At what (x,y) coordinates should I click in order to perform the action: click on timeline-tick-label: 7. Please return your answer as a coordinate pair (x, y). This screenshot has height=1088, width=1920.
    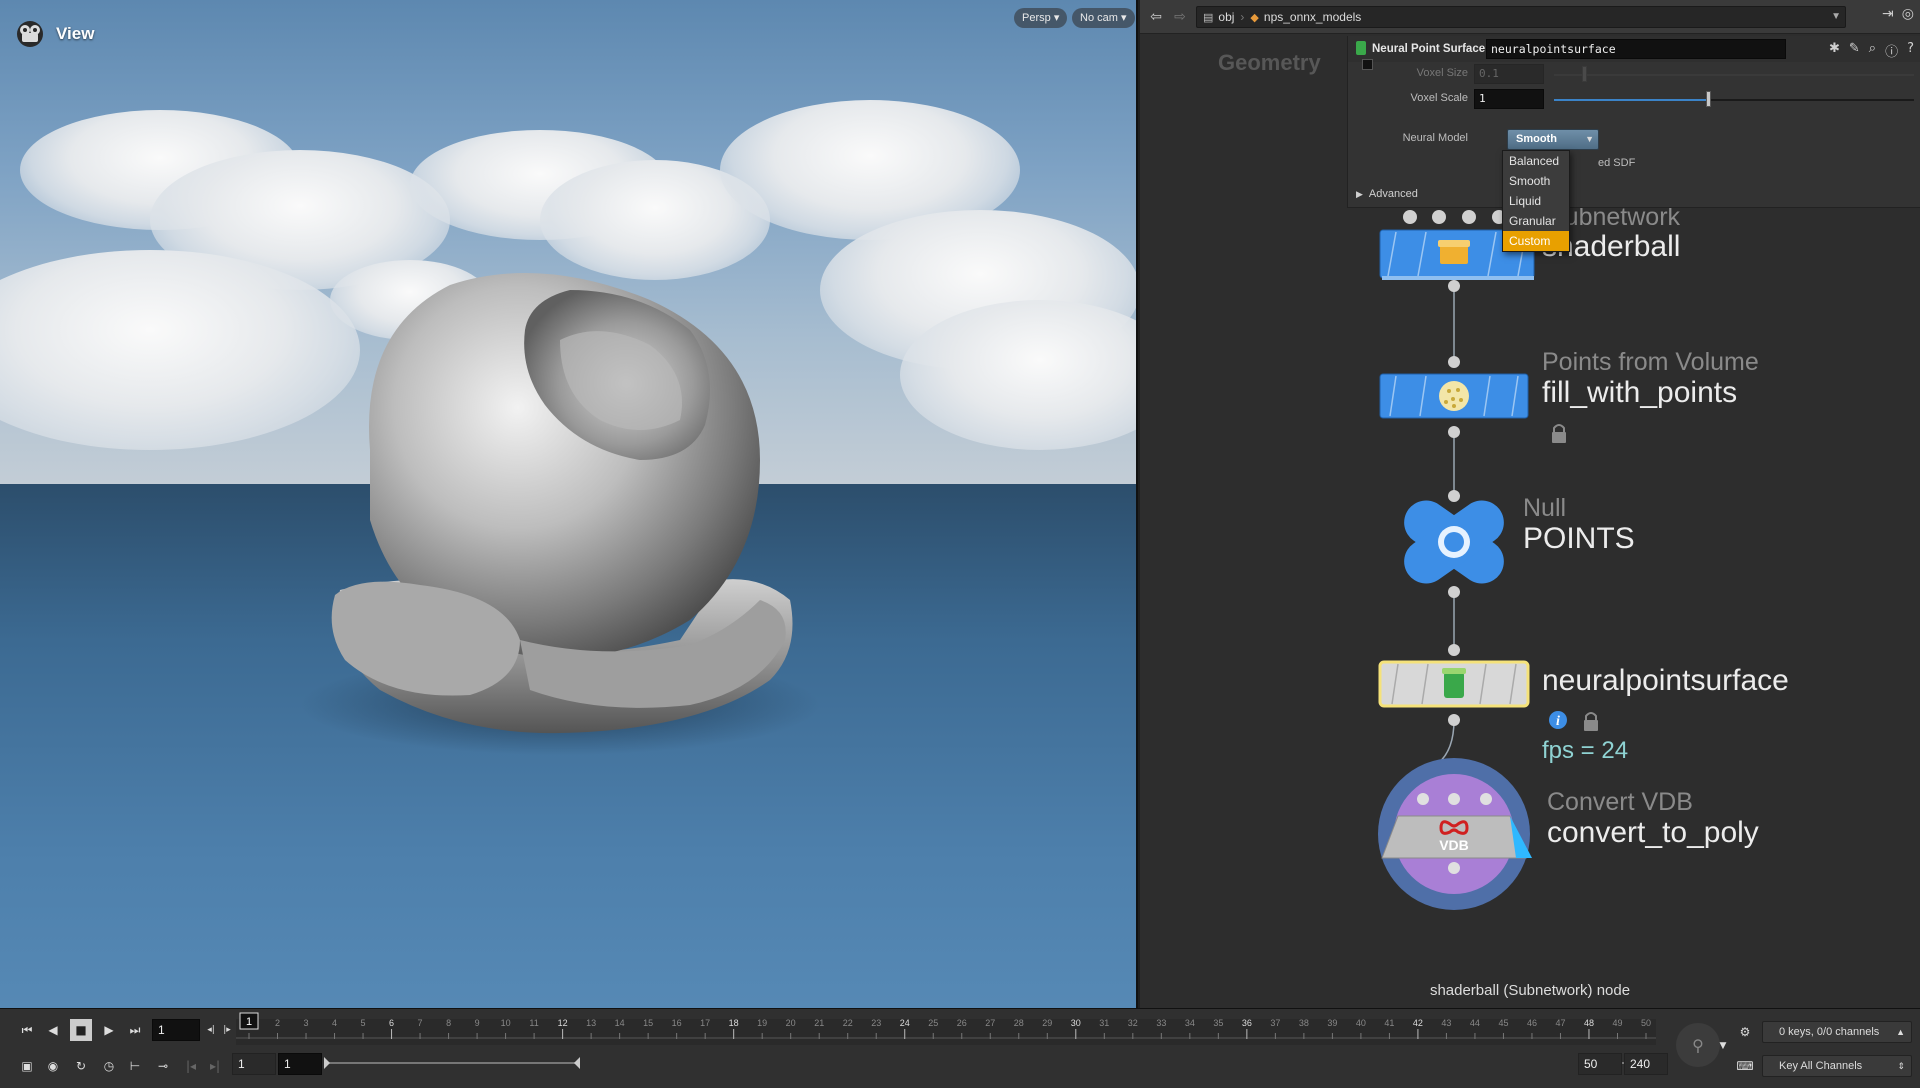
    Looking at the image, I should click on (420, 1023).